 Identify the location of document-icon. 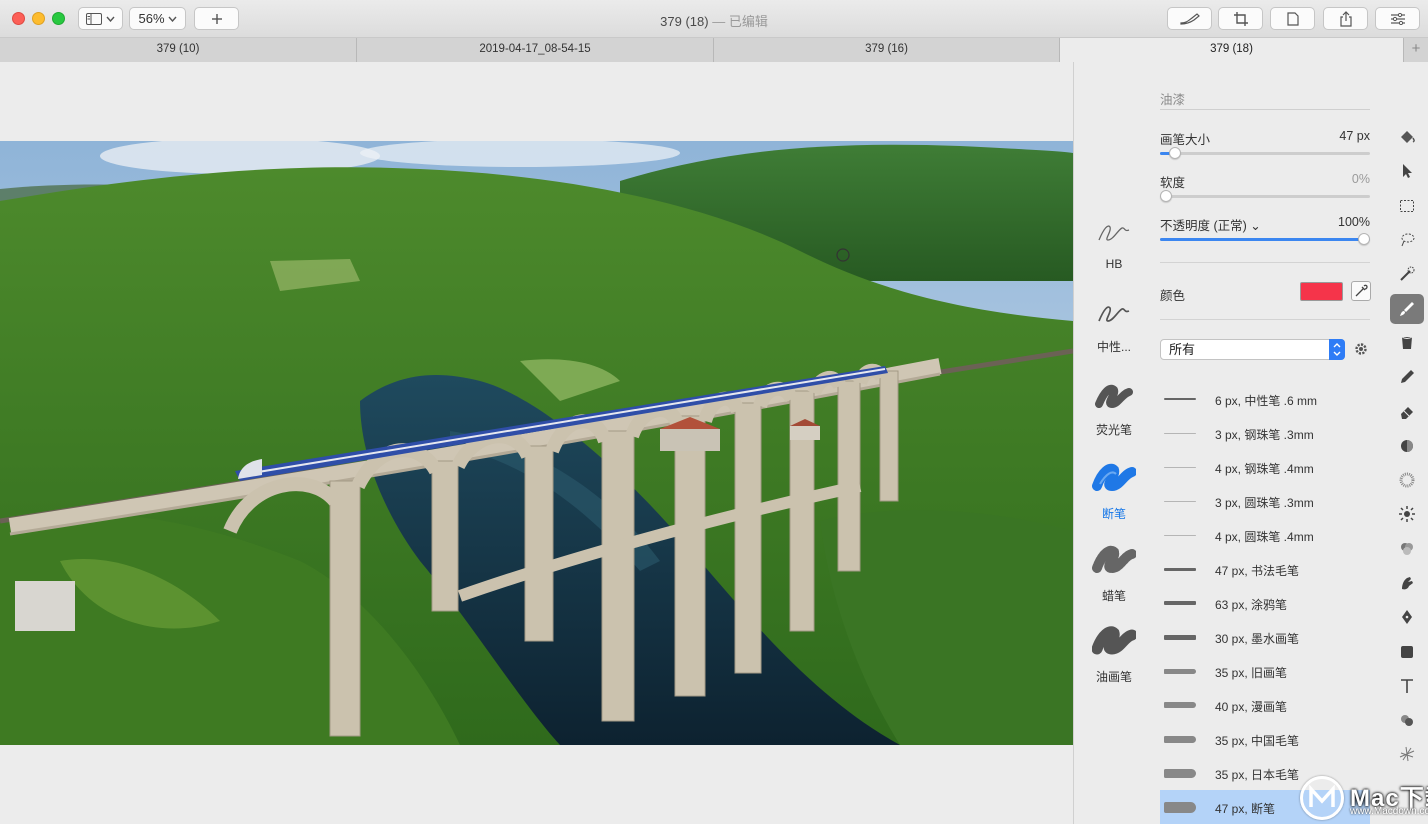
(1292, 18).